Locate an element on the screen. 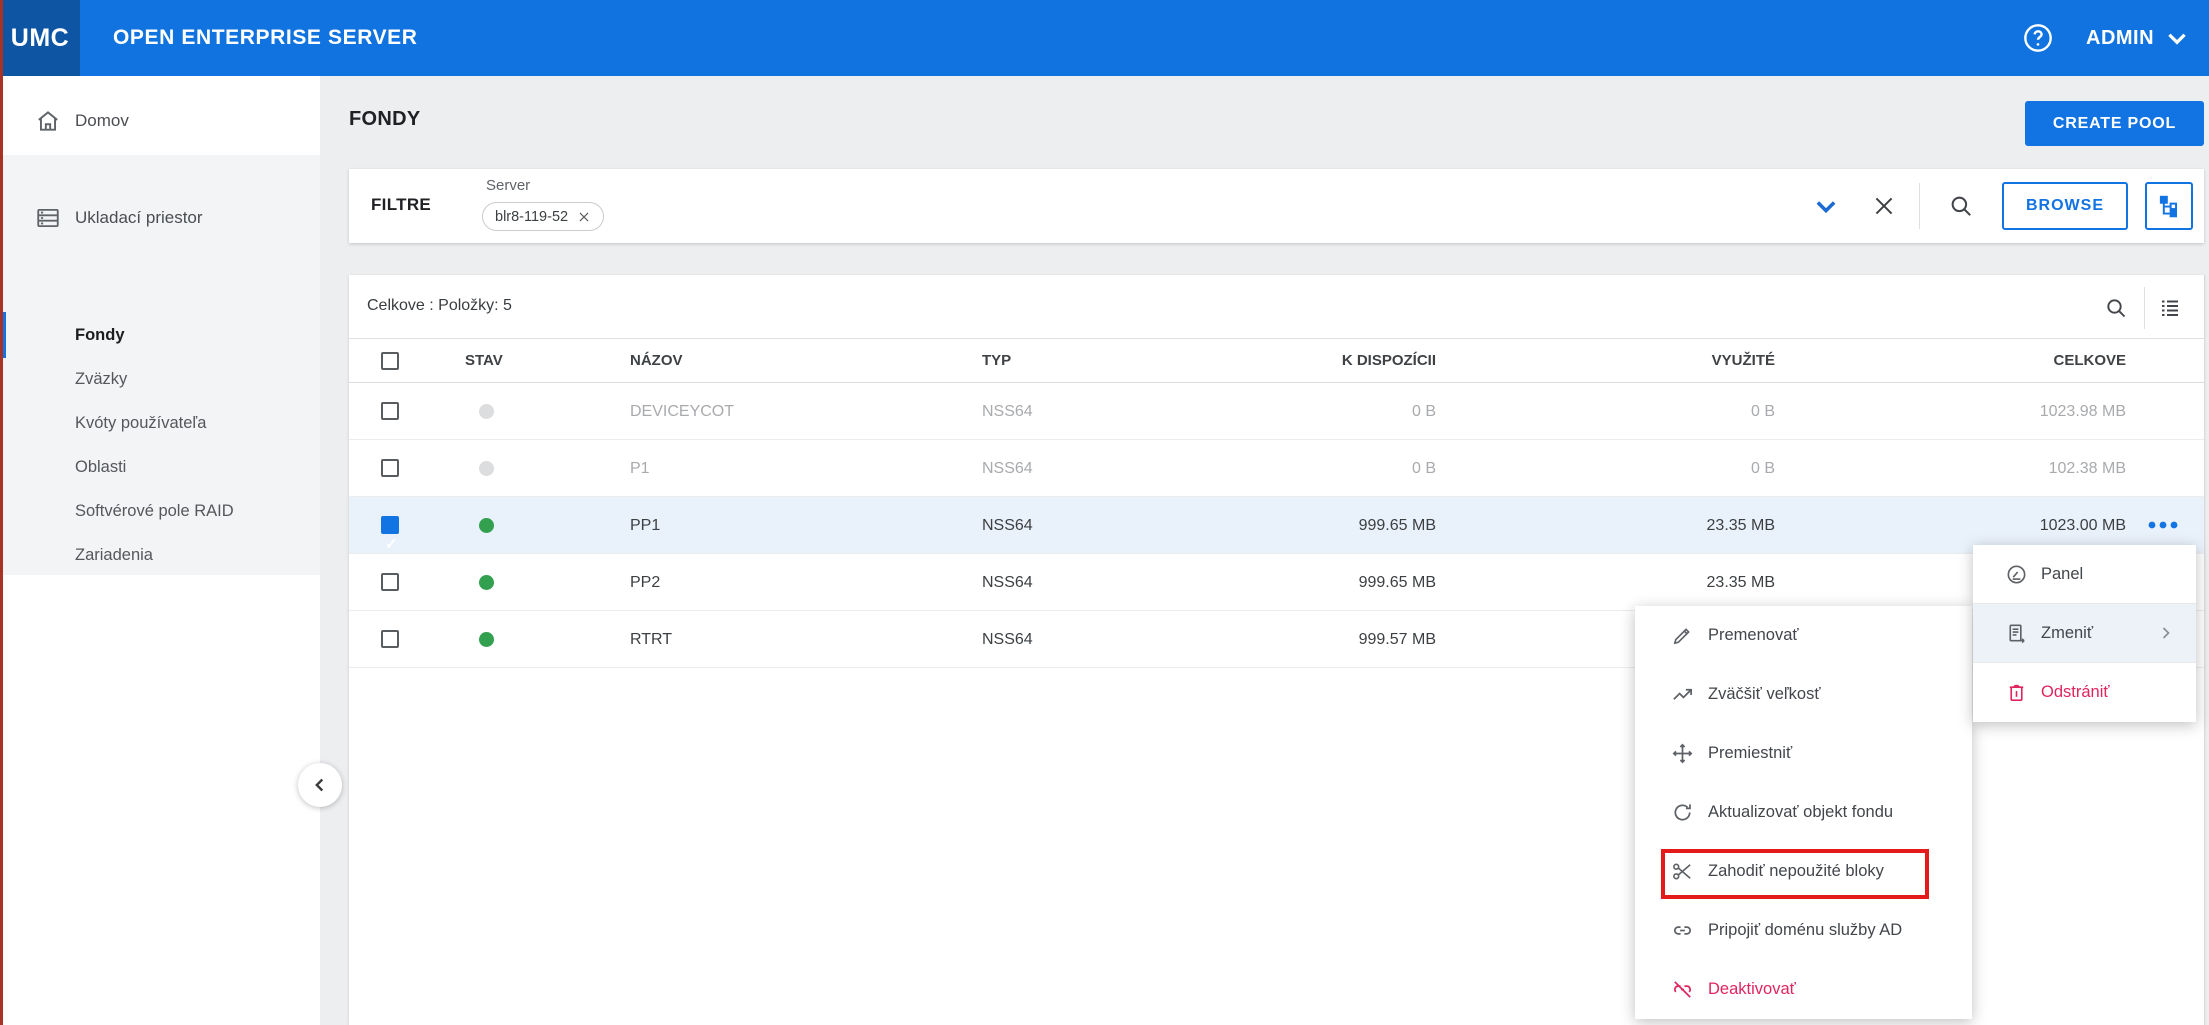 The height and width of the screenshot is (1025, 2209). pool-name: P1 is located at coordinates (640, 468).